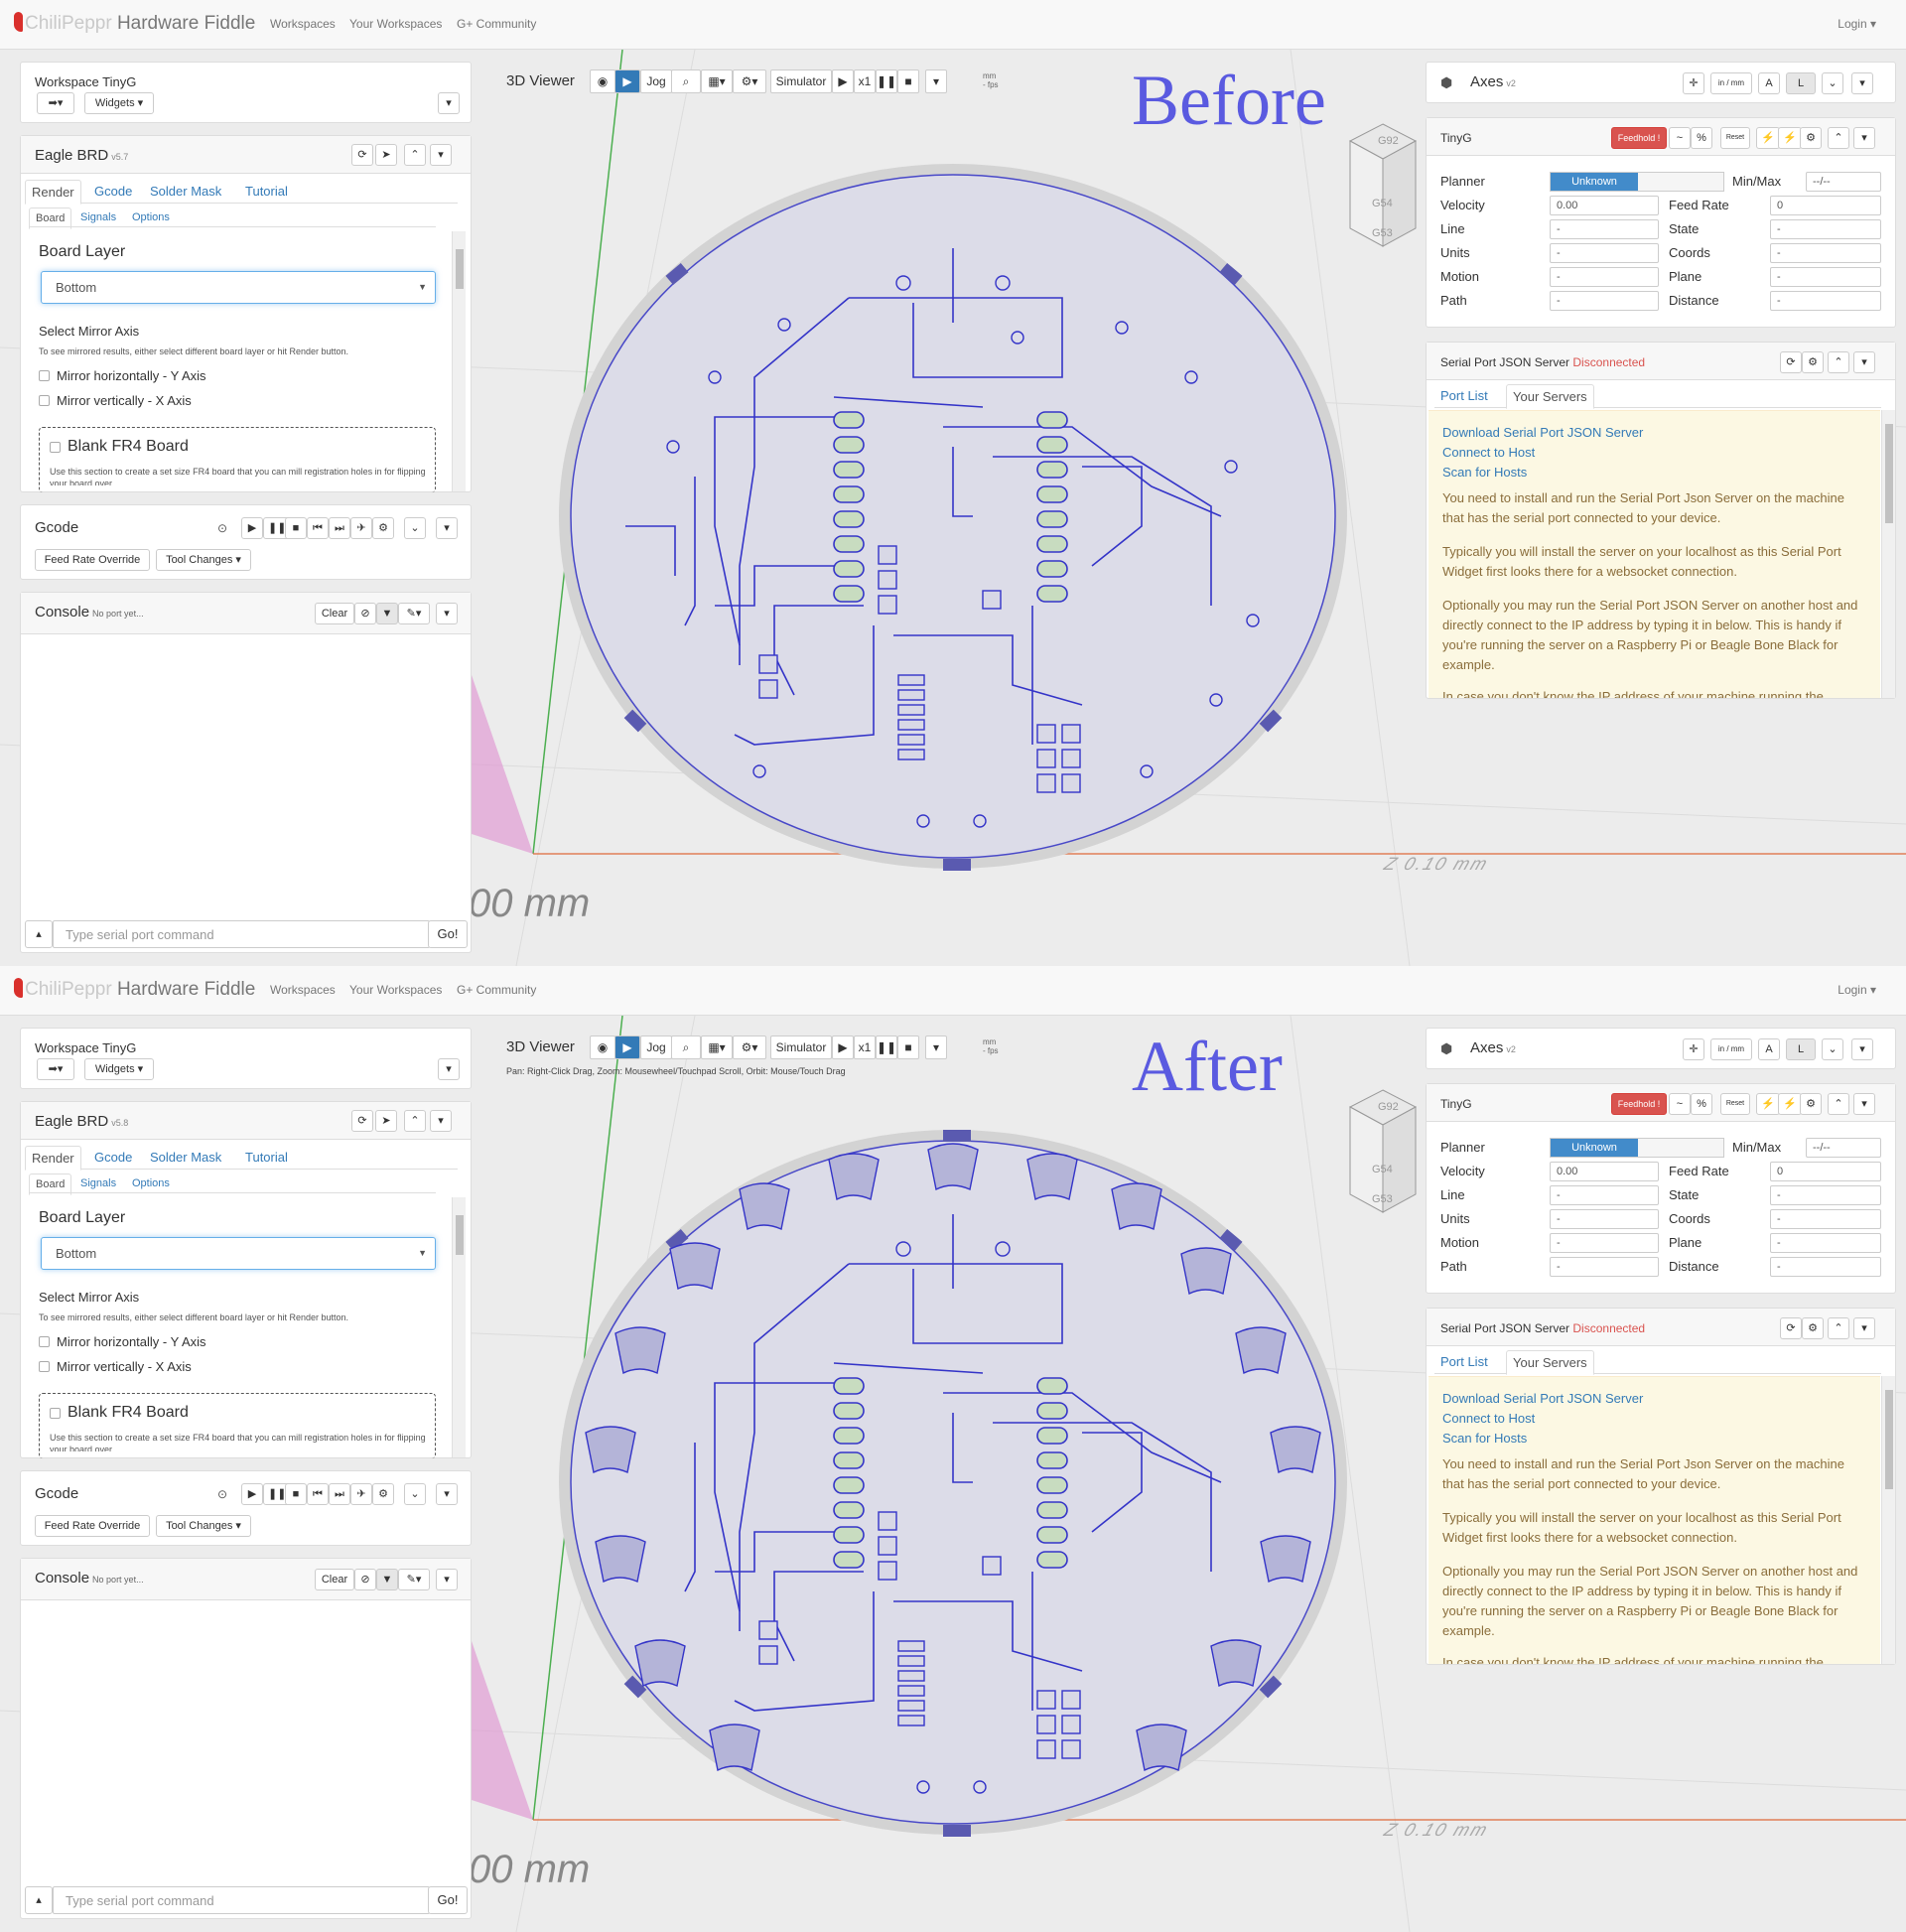 The image size is (1906, 1932). I want to click on feedhold-button: Feedhold !, so click(1639, 138).